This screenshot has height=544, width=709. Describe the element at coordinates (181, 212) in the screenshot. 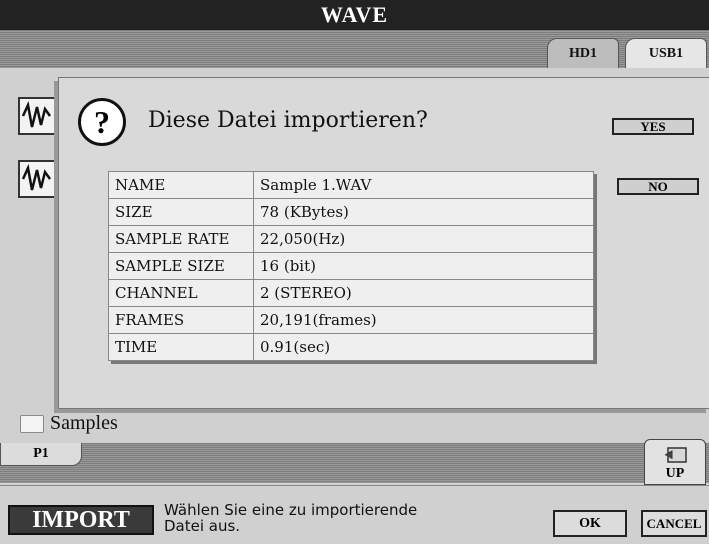

I see `info-key: SIZE` at that location.